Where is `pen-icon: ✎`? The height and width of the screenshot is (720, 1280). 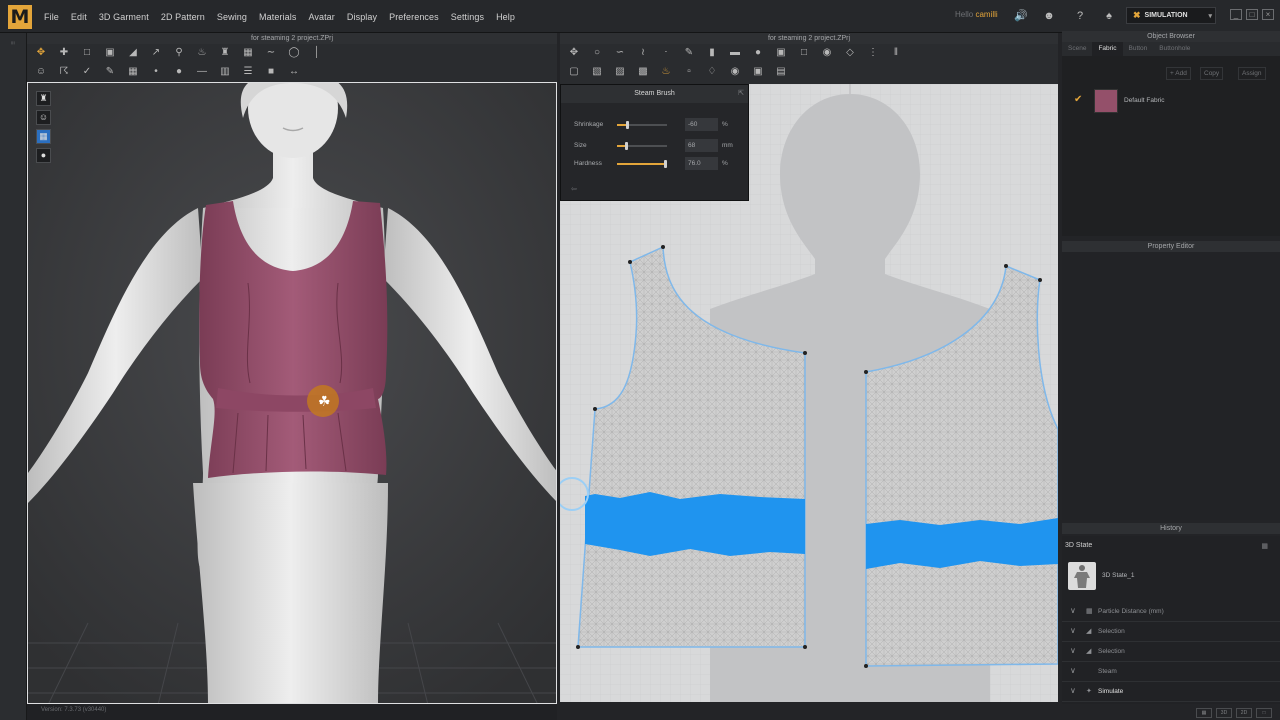 pen-icon: ✎ is located at coordinates (689, 53).